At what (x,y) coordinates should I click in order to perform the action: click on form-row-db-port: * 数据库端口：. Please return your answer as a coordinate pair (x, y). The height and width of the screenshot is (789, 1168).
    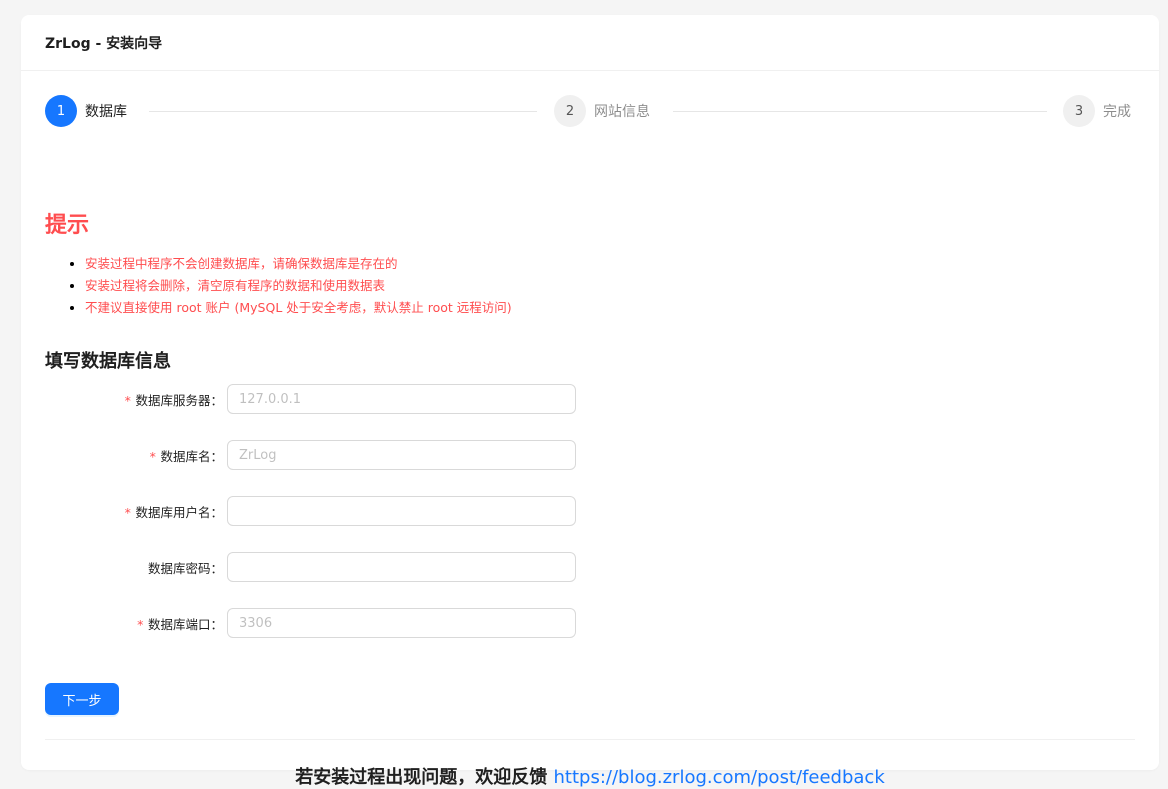
    Looking at the image, I should click on (325, 623).